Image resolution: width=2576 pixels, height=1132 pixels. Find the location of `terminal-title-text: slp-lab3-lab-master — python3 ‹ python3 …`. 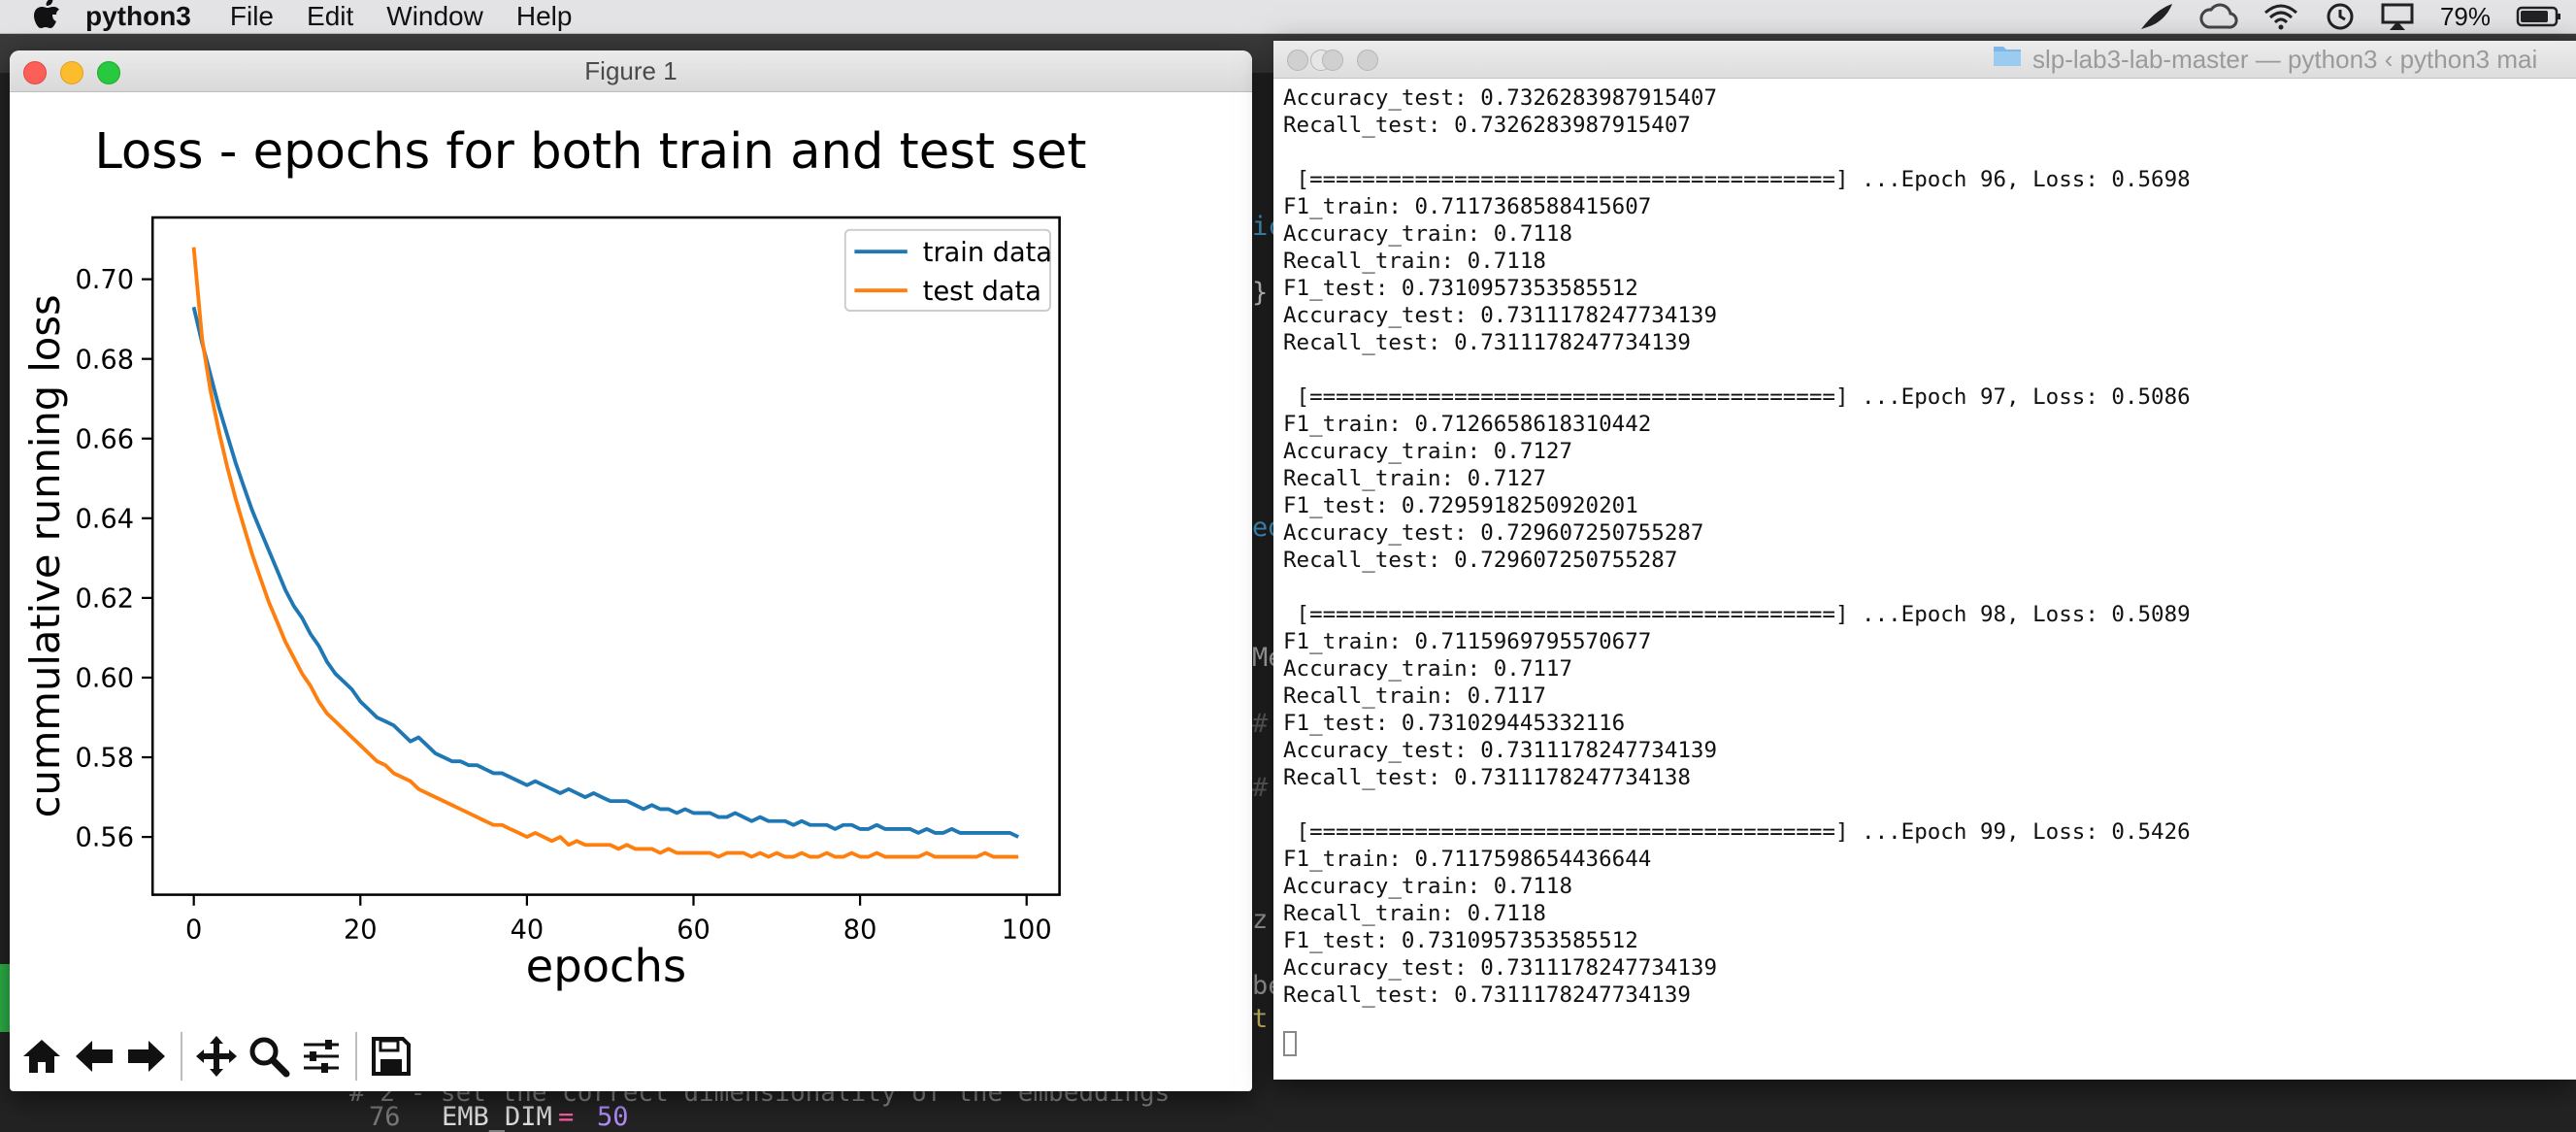

terminal-title-text: slp-lab3-lab-master — python3 ‹ python3 … is located at coordinates (2285, 59).